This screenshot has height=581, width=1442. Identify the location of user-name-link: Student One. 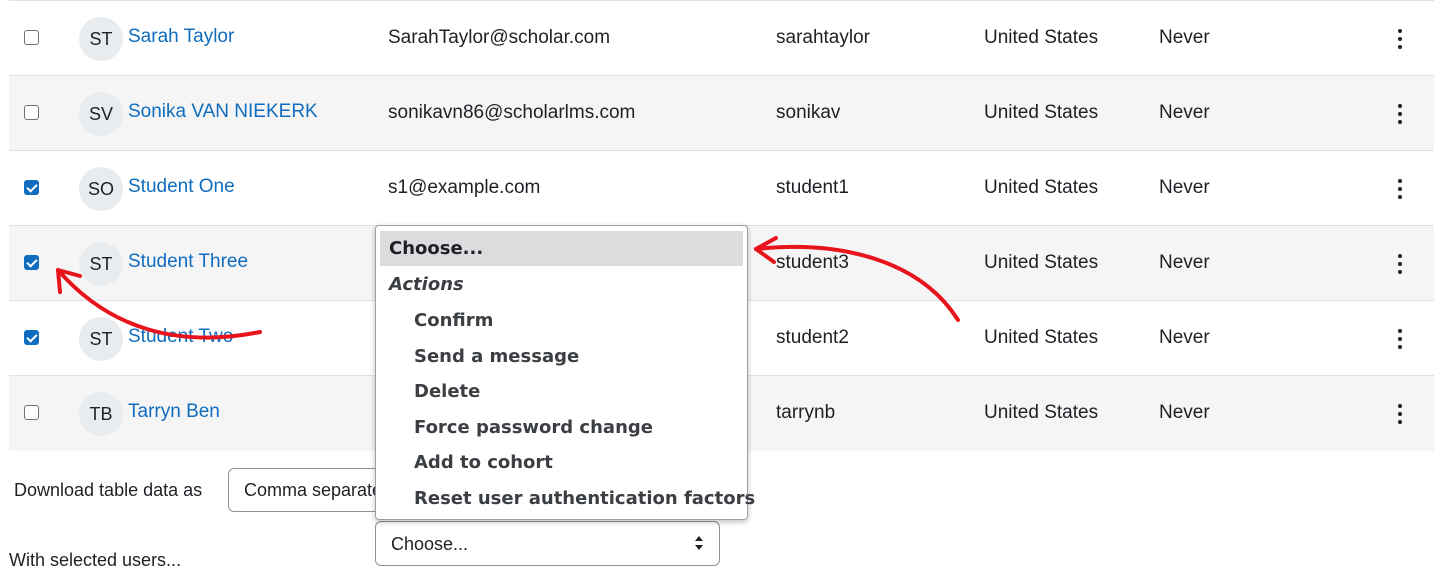
(181, 187).